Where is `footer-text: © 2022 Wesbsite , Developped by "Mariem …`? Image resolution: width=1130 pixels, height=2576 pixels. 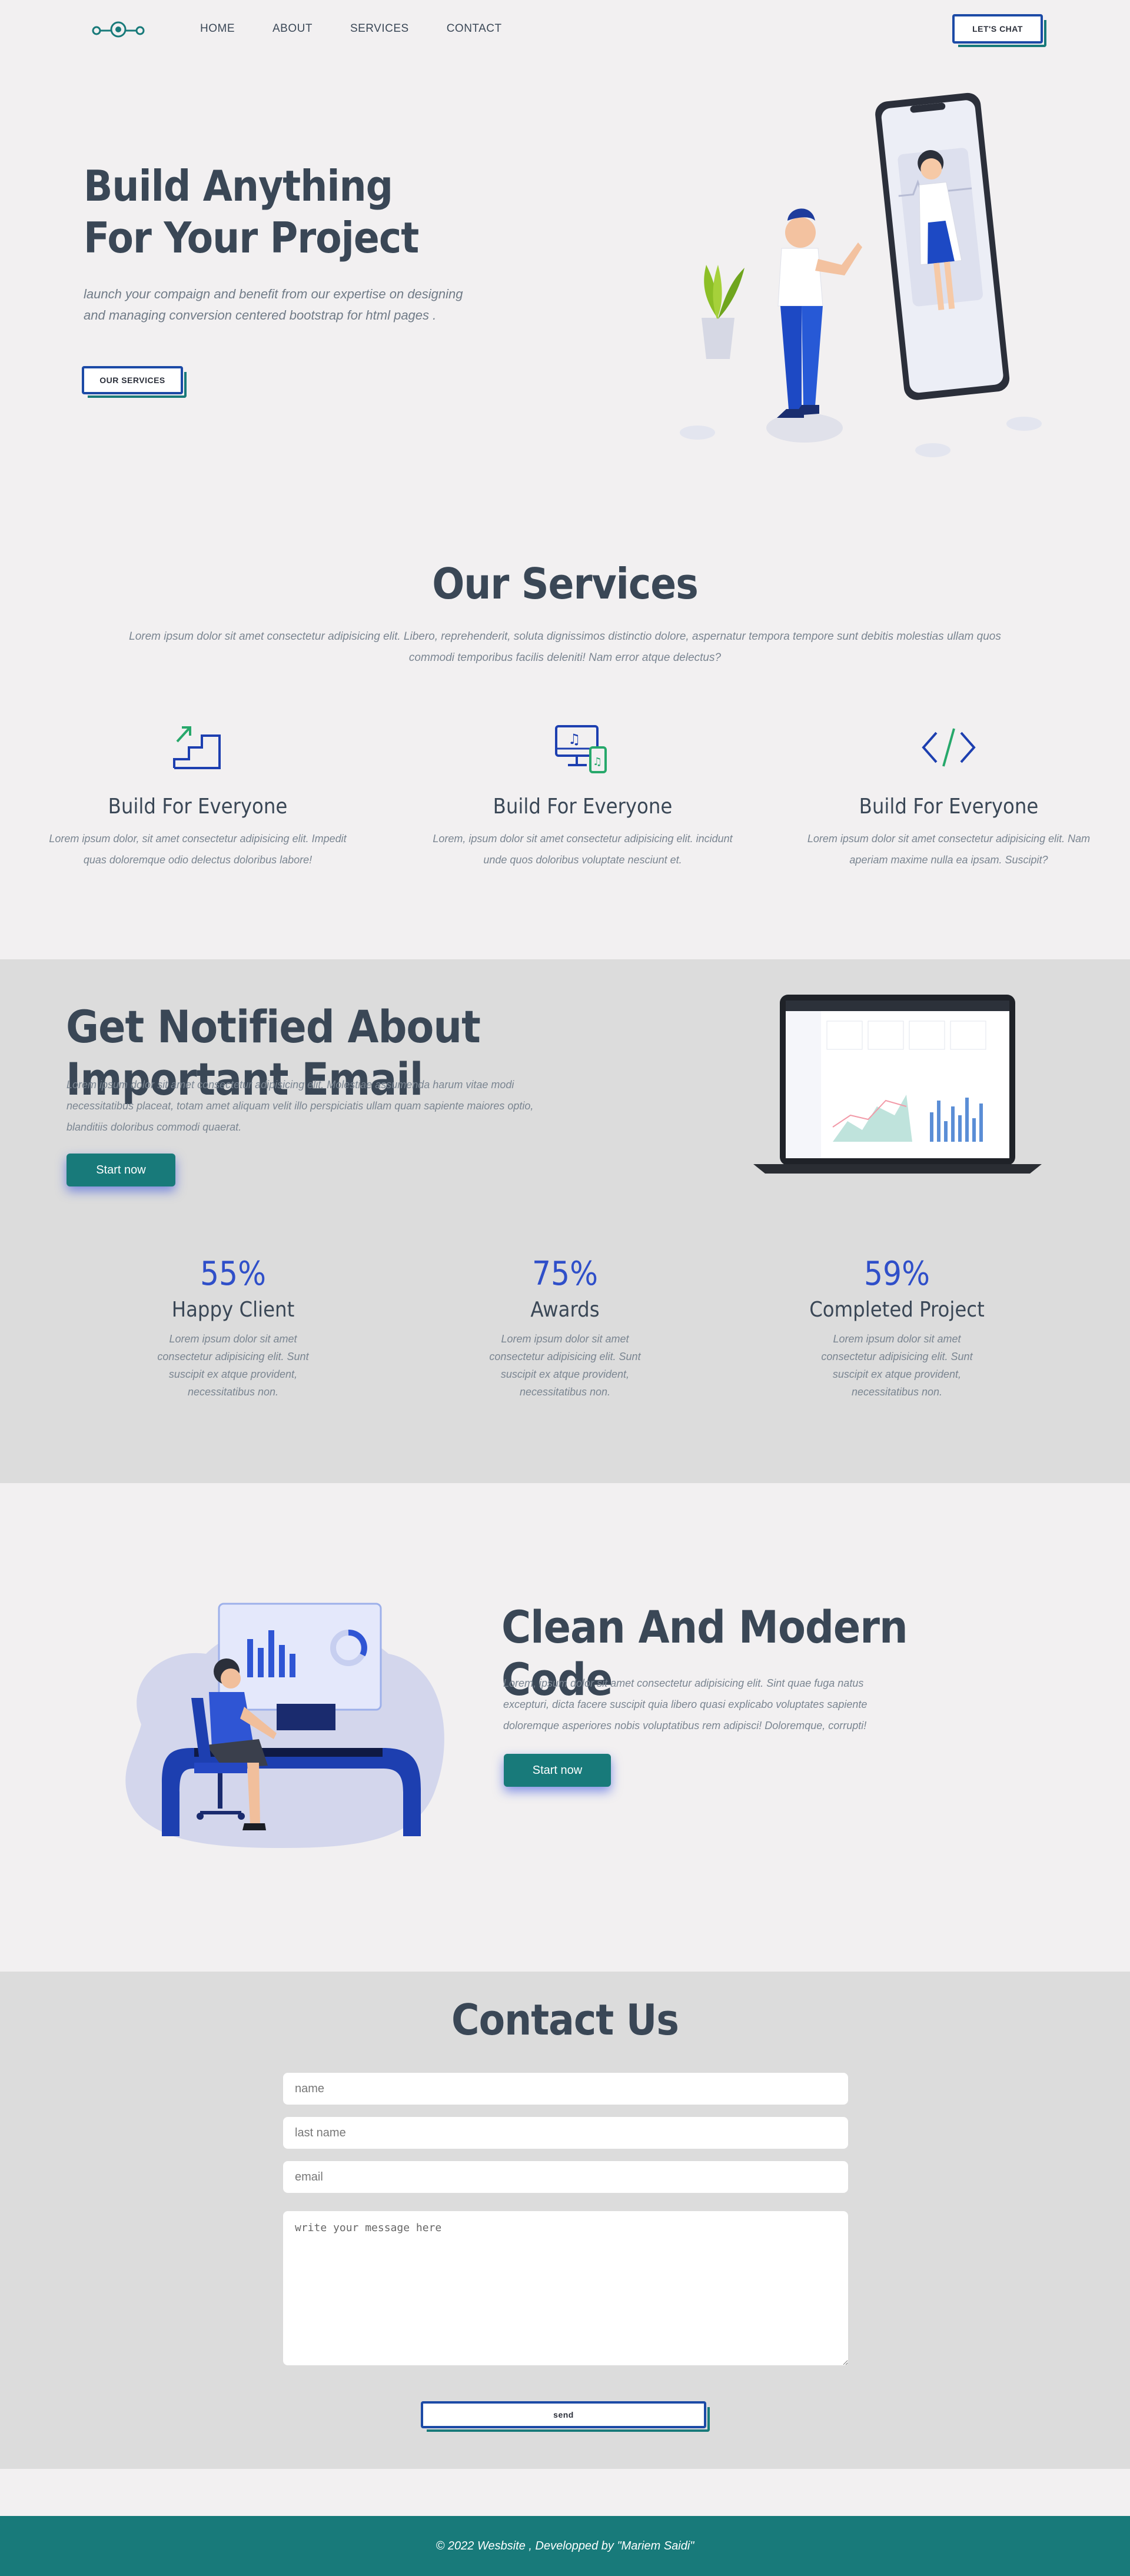 footer-text: © 2022 Wesbsite , Developped by "Mariem … is located at coordinates (565, 2546).